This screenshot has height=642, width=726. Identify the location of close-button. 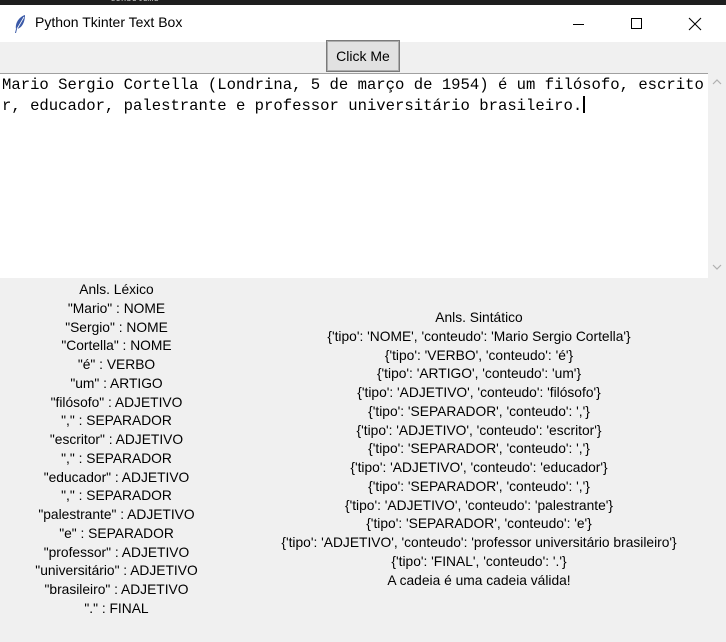
(695, 23).